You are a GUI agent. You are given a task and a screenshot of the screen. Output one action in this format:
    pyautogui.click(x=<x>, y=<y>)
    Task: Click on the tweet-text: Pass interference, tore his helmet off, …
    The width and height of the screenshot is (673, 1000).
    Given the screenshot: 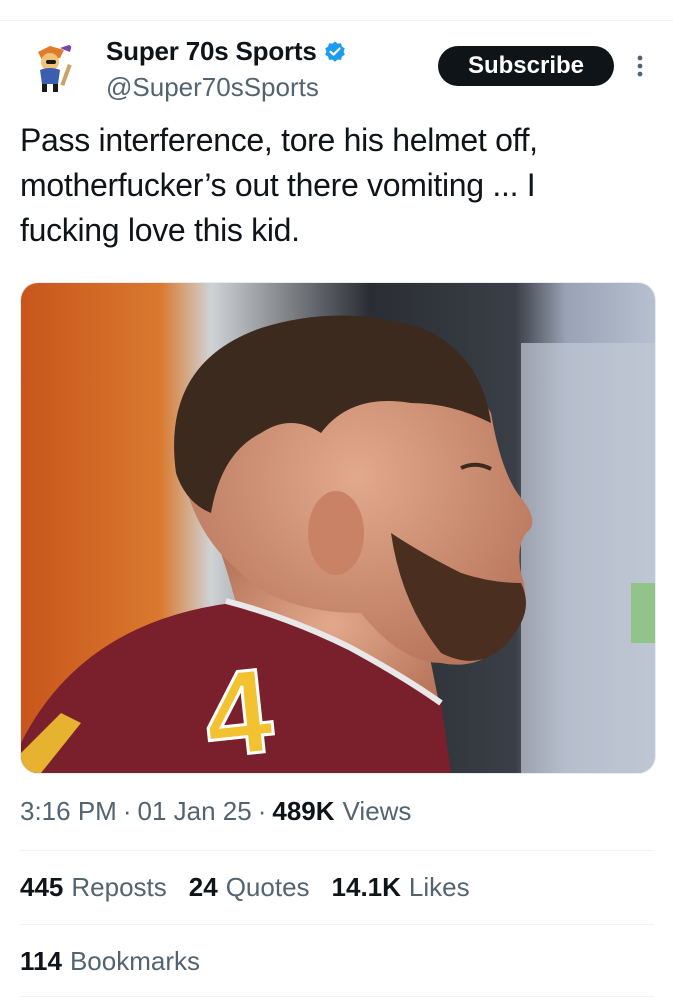 What is the action you would take?
    pyautogui.click(x=330, y=185)
    